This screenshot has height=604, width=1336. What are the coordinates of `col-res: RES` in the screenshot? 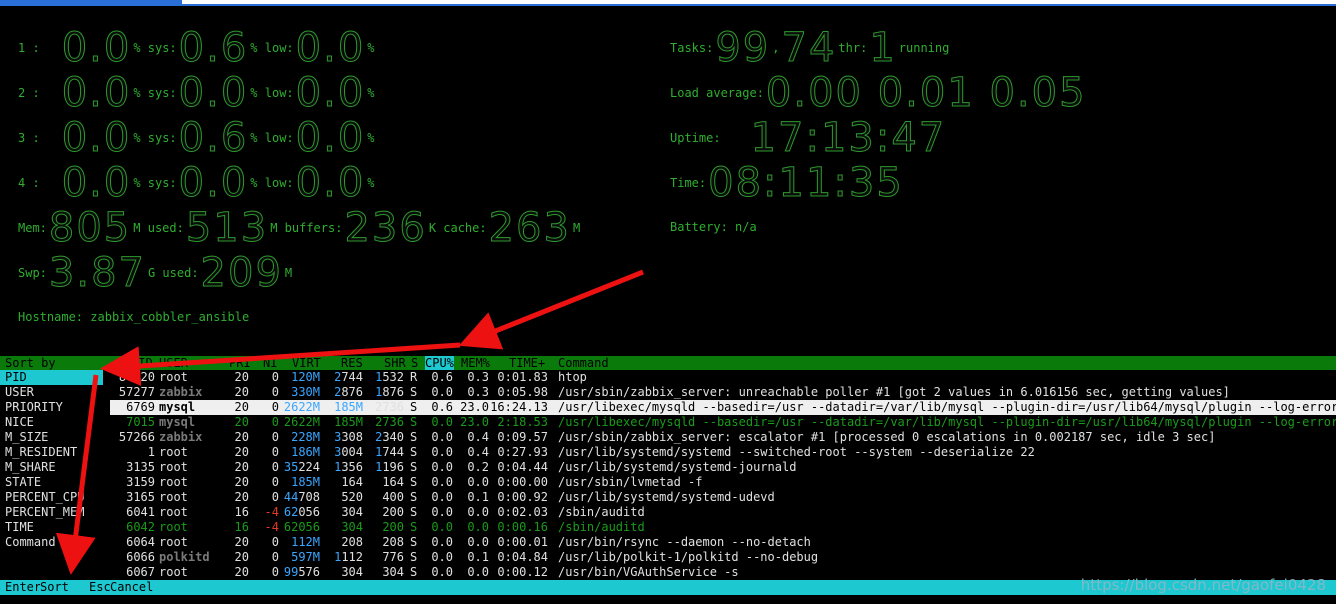 It's located at (352, 363).